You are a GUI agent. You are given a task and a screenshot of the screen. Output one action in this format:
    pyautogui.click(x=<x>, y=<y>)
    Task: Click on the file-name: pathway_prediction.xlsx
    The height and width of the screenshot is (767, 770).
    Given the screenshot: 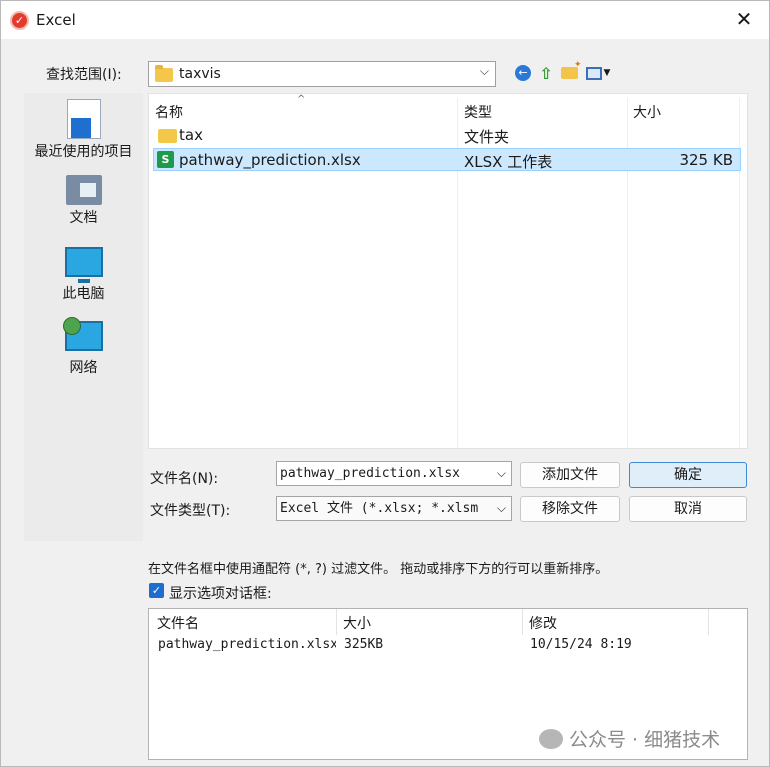 What is the action you would take?
    pyautogui.click(x=270, y=160)
    